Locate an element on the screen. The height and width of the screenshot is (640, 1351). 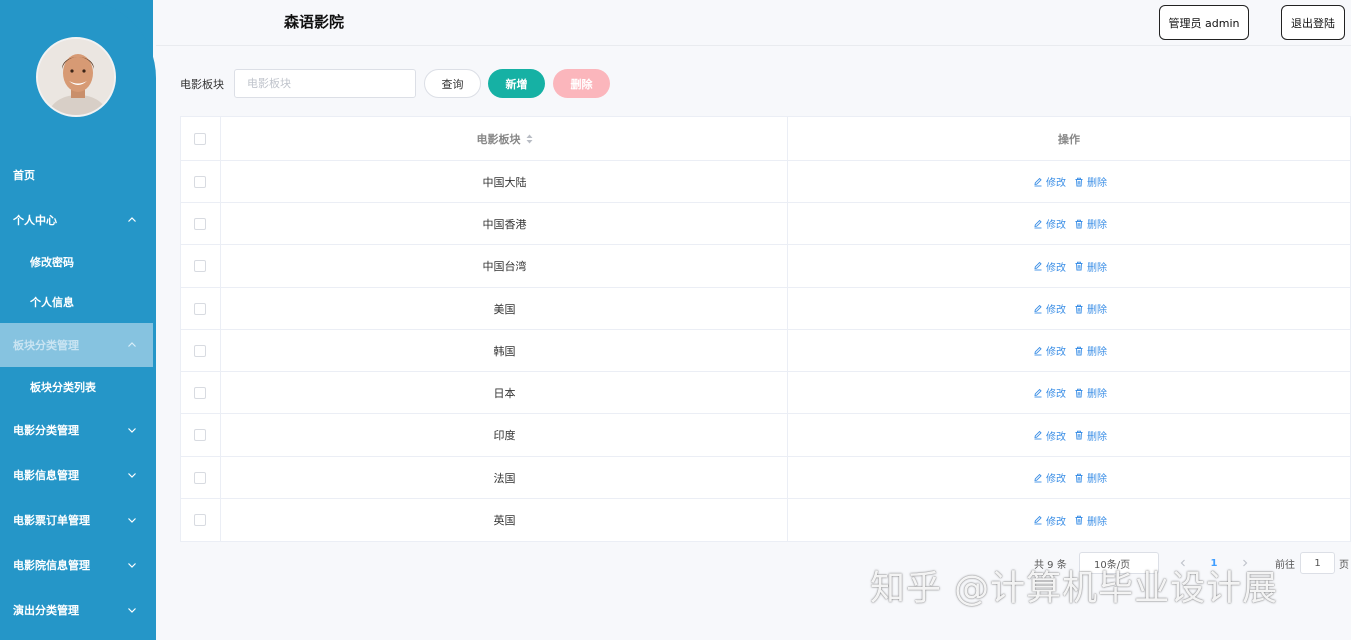
add-button: 新增 is located at coordinates (516, 83).